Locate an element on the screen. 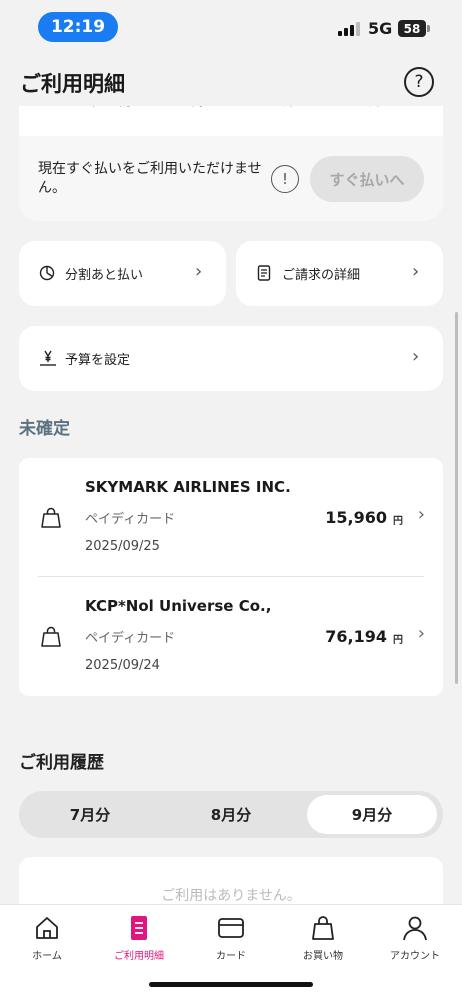 Image resolution: width=462 pixels, height=999 pixels. card-icon is located at coordinates (231, 928).